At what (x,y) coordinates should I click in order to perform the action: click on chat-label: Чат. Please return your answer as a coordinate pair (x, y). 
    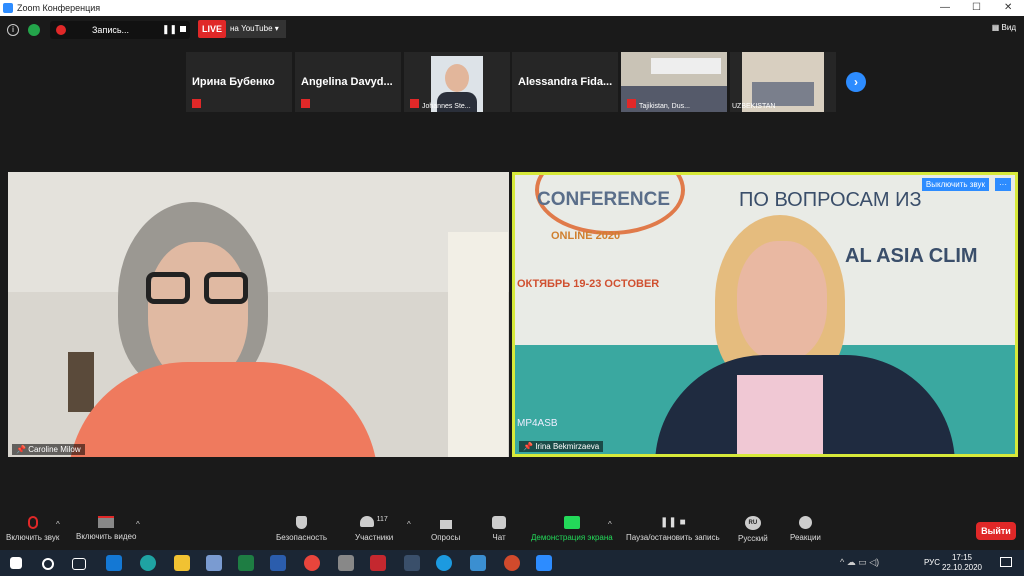
    Looking at the image, I should click on (499, 537).